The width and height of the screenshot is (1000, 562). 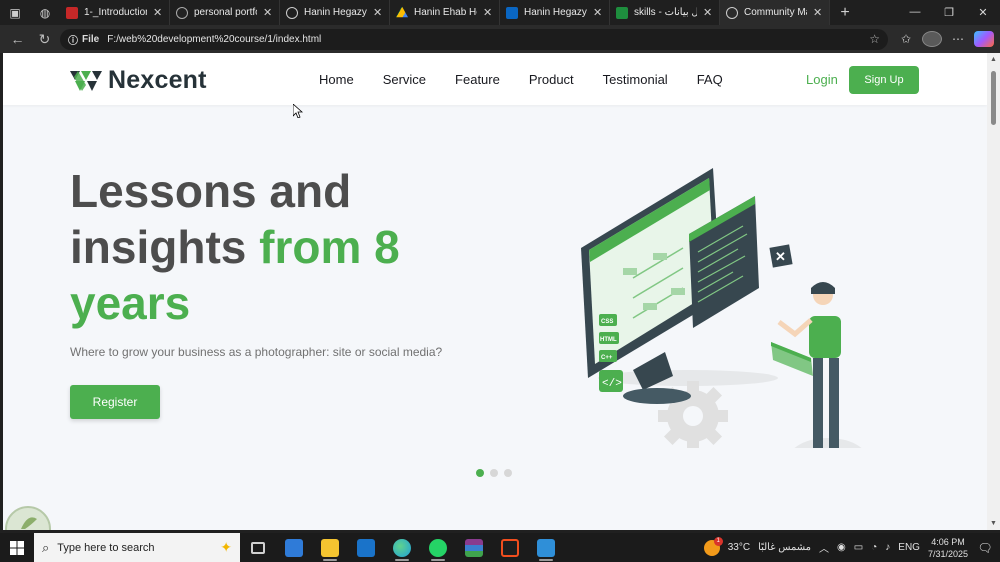 What do you see at coordinates (713, 546) in the screenshot?
I see `weather-icon: 1` at bounding box center [713, 546].